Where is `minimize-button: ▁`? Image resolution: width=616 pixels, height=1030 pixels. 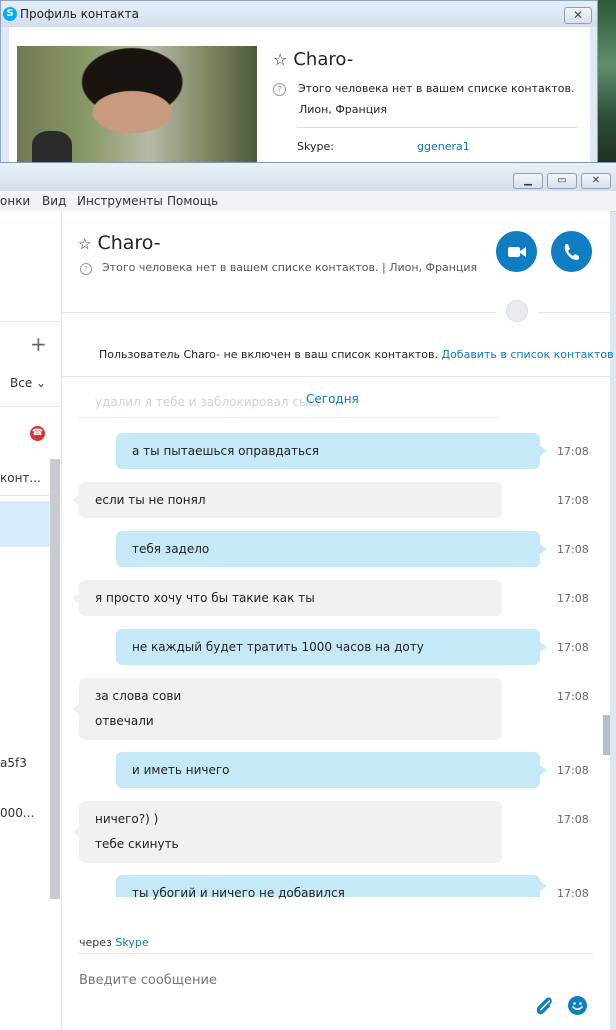
minimize-button: ▁ is located at coordinates (528, 181).